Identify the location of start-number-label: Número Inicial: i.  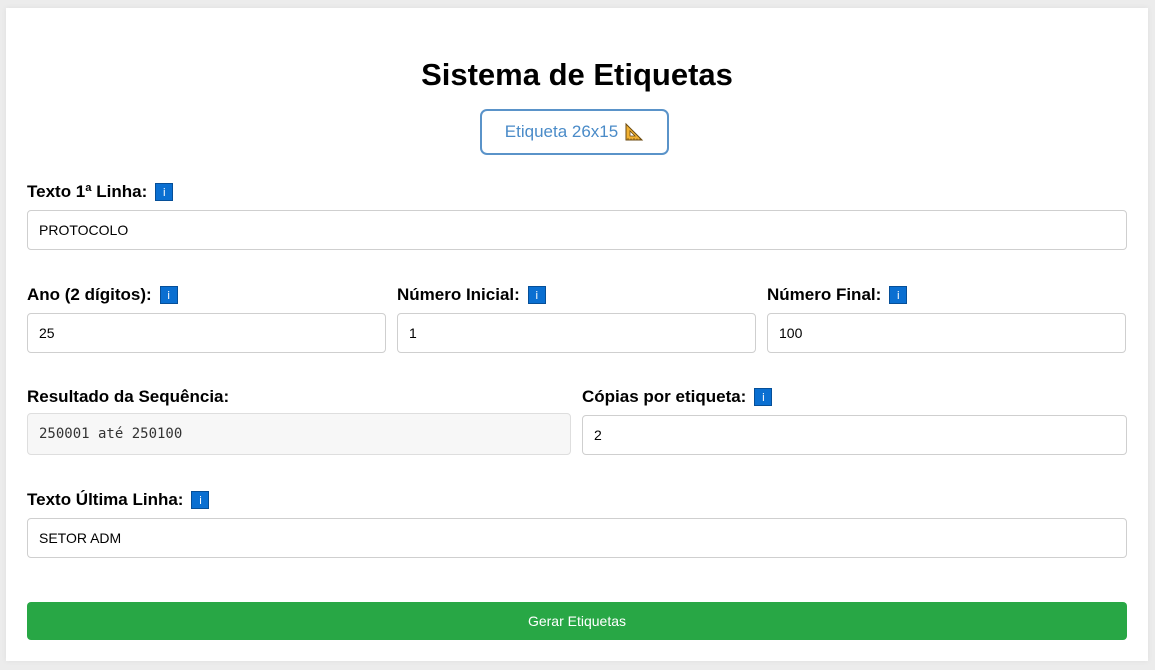
(471, 295).